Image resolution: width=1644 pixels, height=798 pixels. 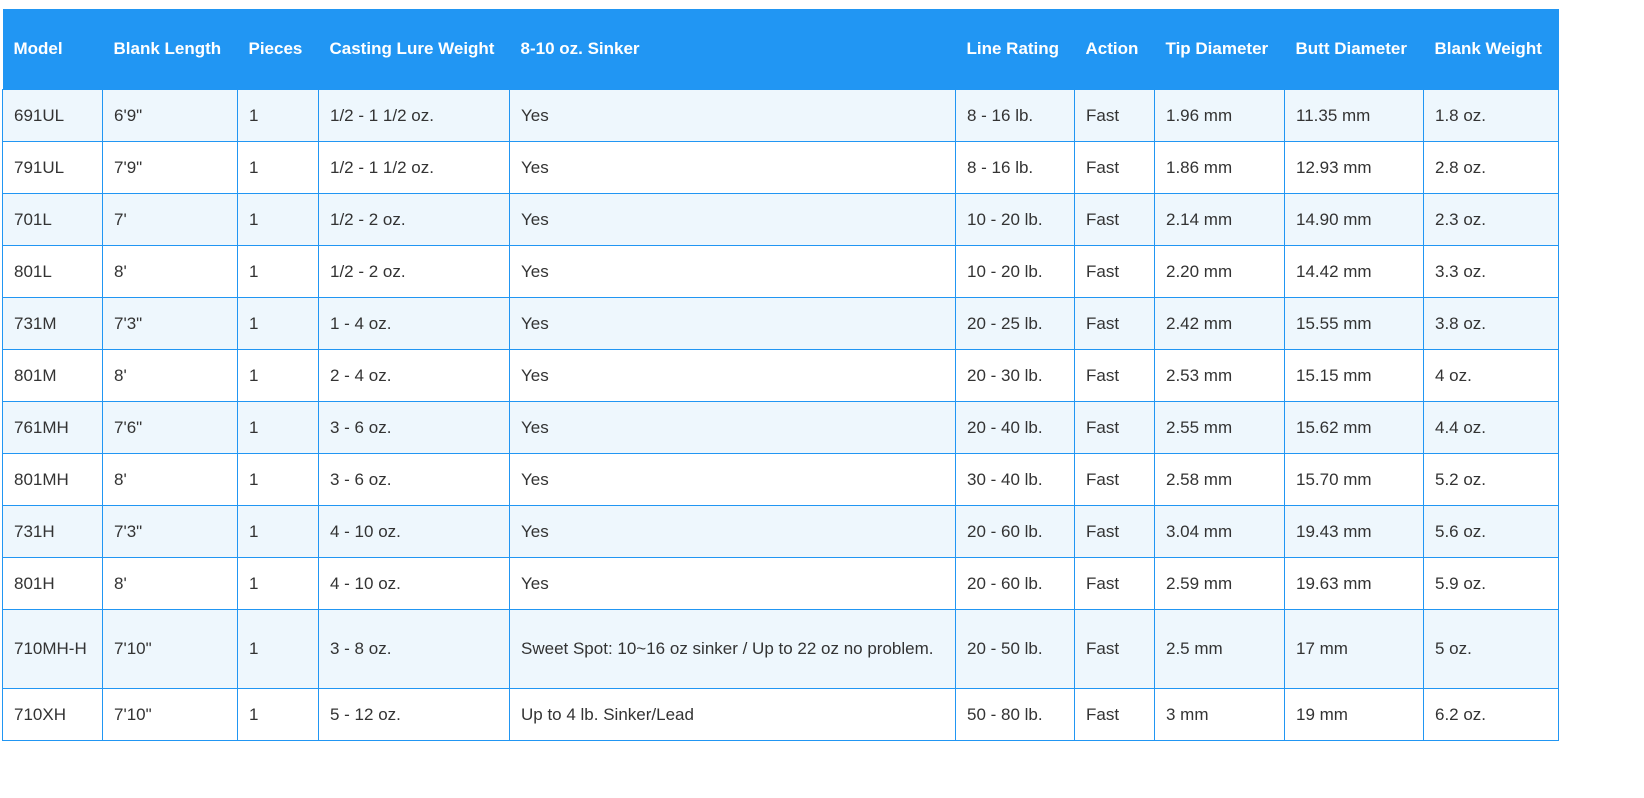 I want to click on cell-line-rating: 20 - 60 lb., so click(x=1015, y=531).